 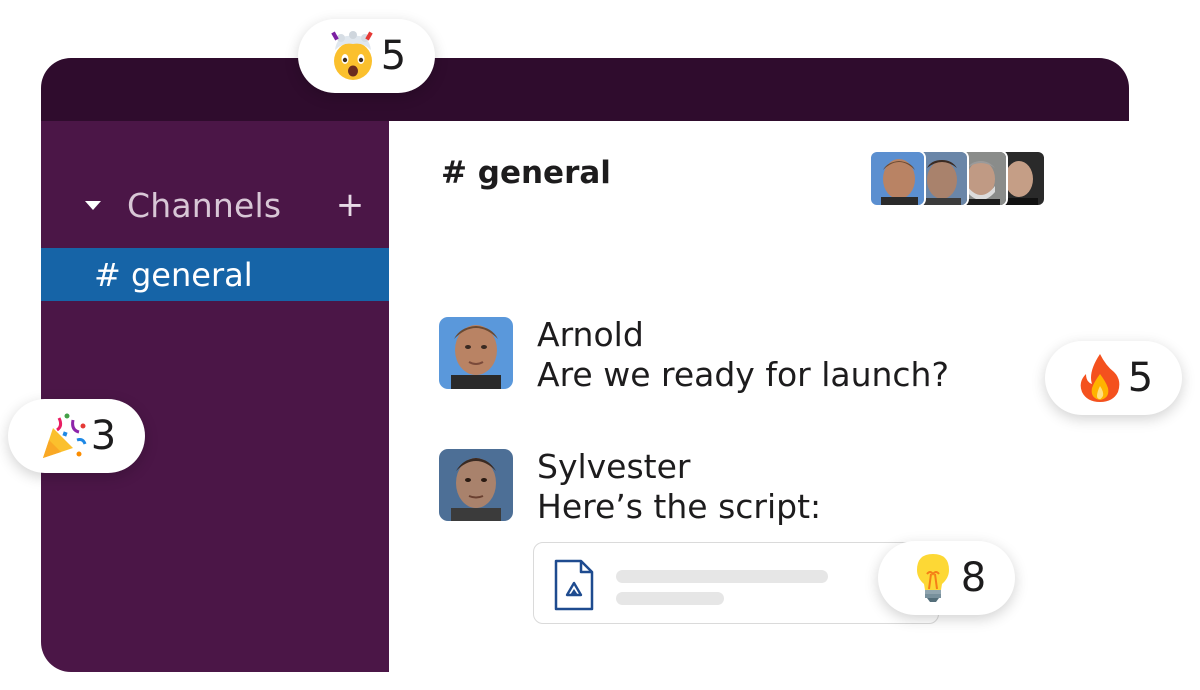 What do you see at coordinates (1100, 378) in the screenshot?
I see `fire-icon` at bounding box center [1100, 378].